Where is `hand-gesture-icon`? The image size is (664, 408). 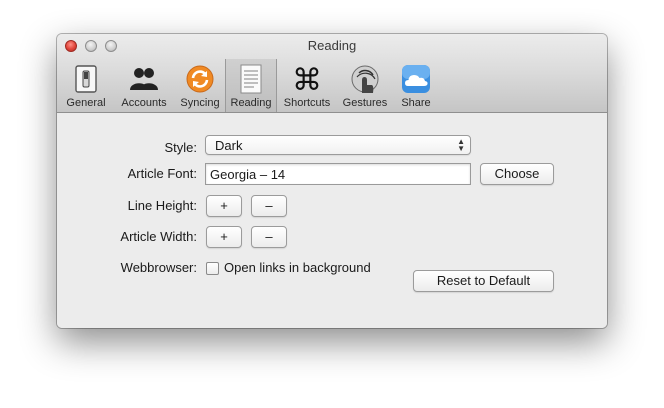
hand-gesture-icon is located at coordinates (365, 79).